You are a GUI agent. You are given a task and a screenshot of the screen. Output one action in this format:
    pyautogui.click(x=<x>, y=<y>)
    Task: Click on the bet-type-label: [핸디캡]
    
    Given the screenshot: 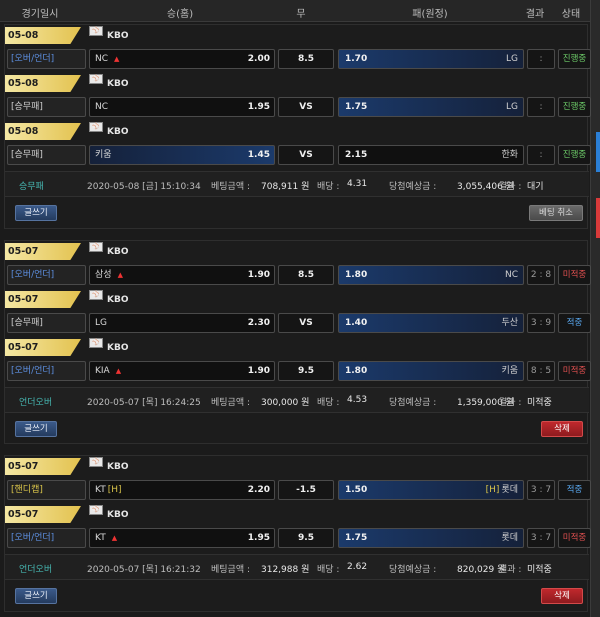 What is the action you would take?
    pyautogui.click(x=46, y=490)
    